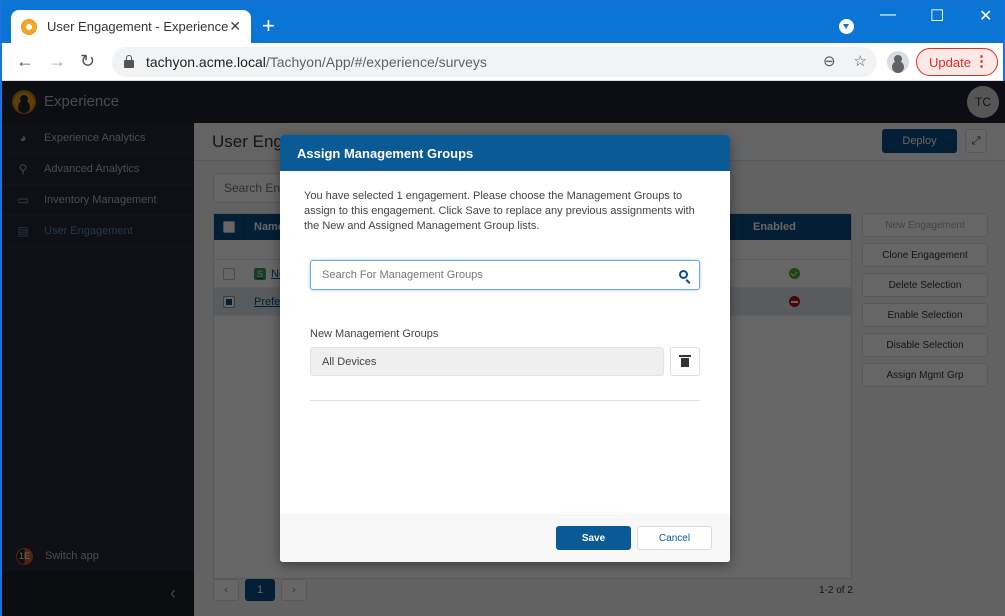 This screenshot has height=616, width=1005. Describe the element at coordinates (860, 61) in the screenshot. I see `bookmark-star-icon: ☆` at that location.